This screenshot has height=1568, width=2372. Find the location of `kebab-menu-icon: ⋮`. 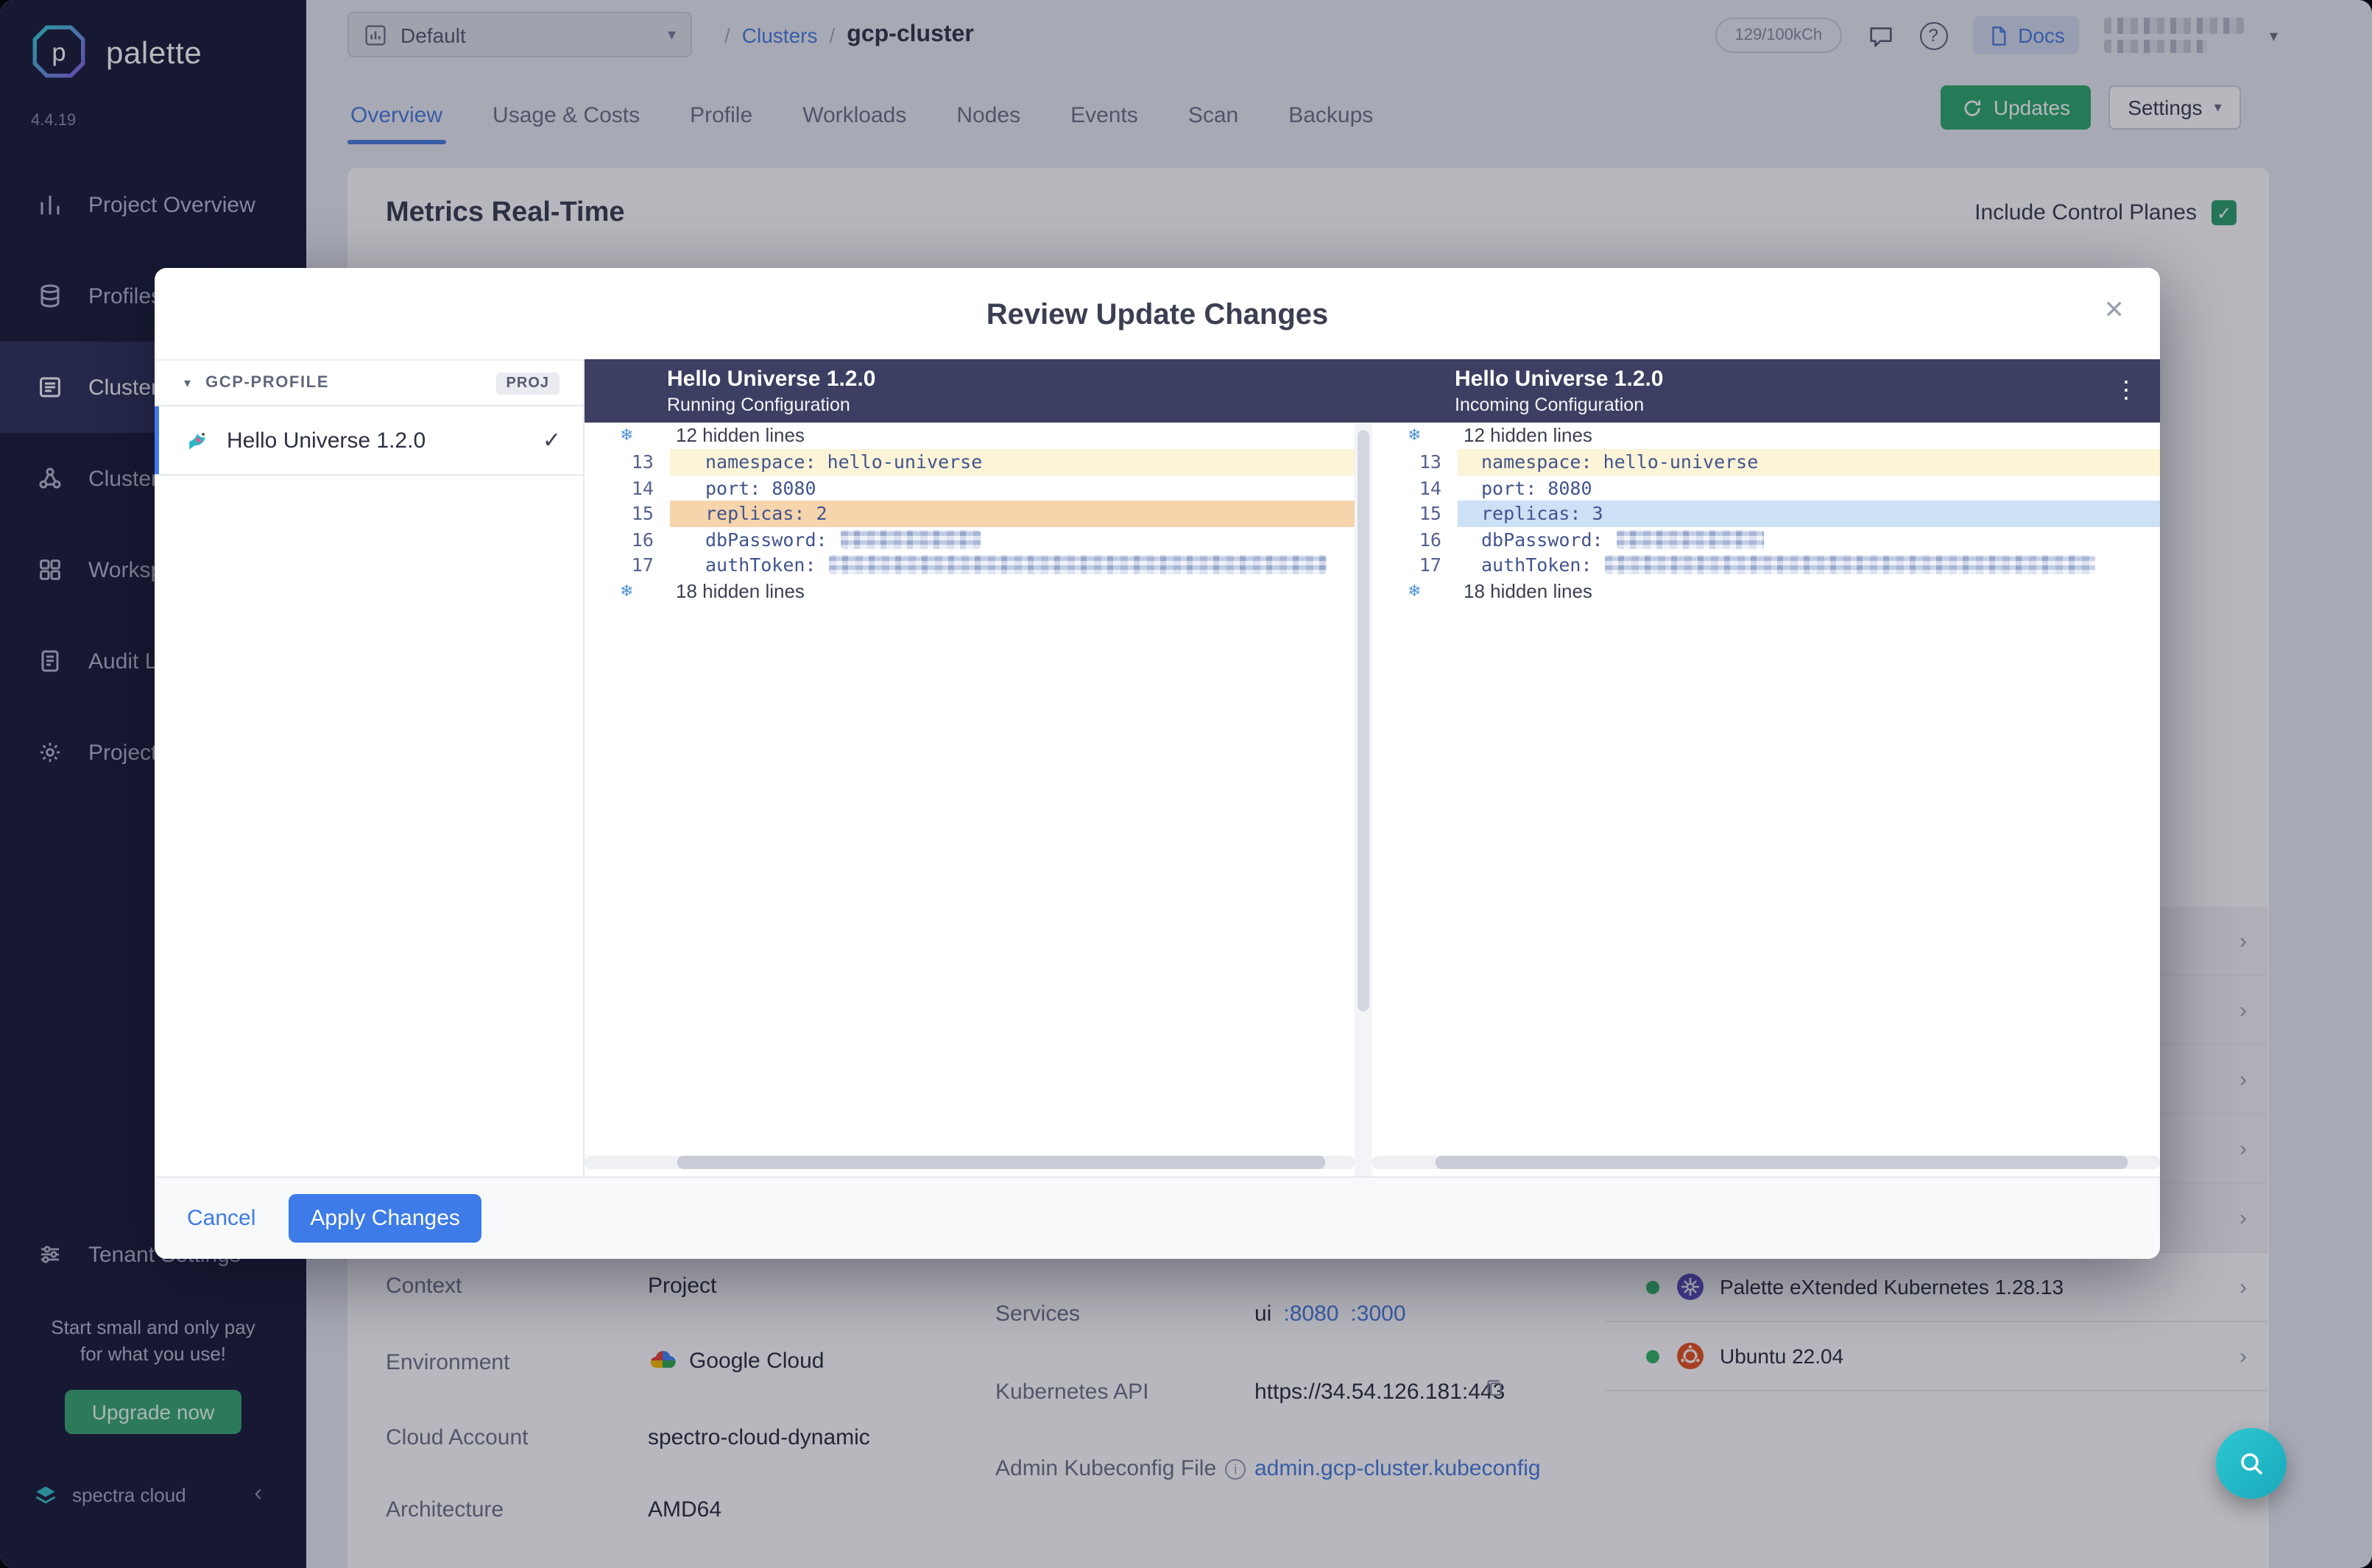

kebab-menu-icon: ⋮ is located at coordinates (2126, 390).